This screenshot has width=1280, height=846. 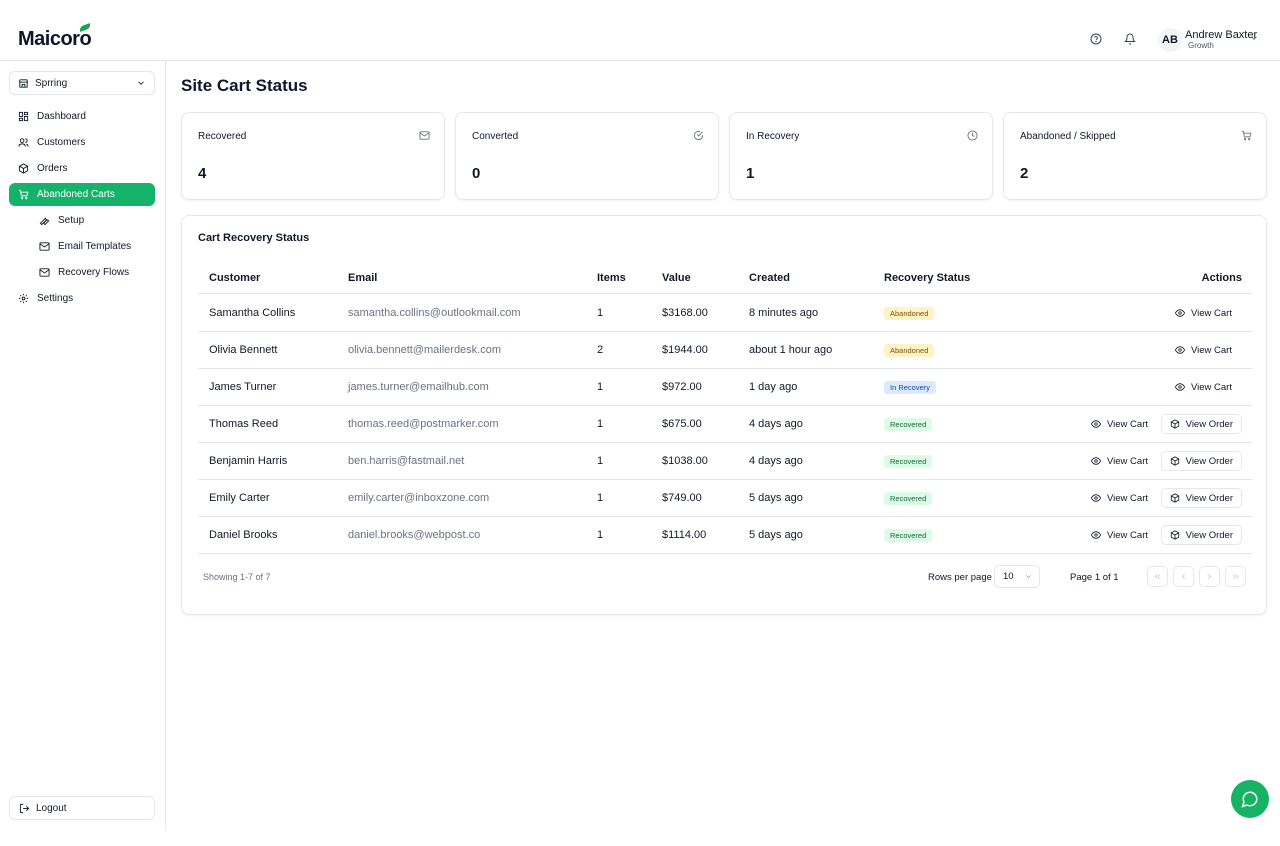 What do you see at coordinates (1221, 35) in the screenshot?
I see `user-name: Andrew Baxter` at bounding box center [1221, 35].